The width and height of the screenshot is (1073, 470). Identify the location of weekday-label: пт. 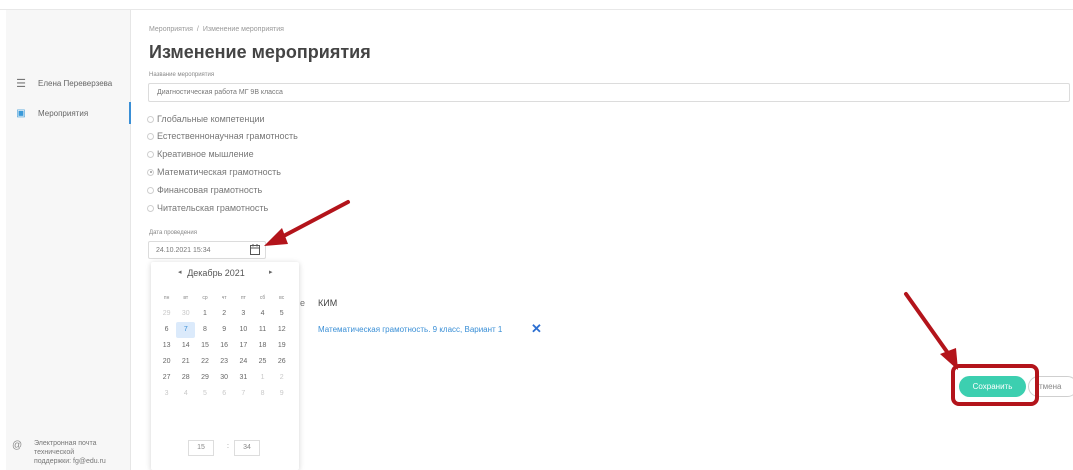
(243, 298).